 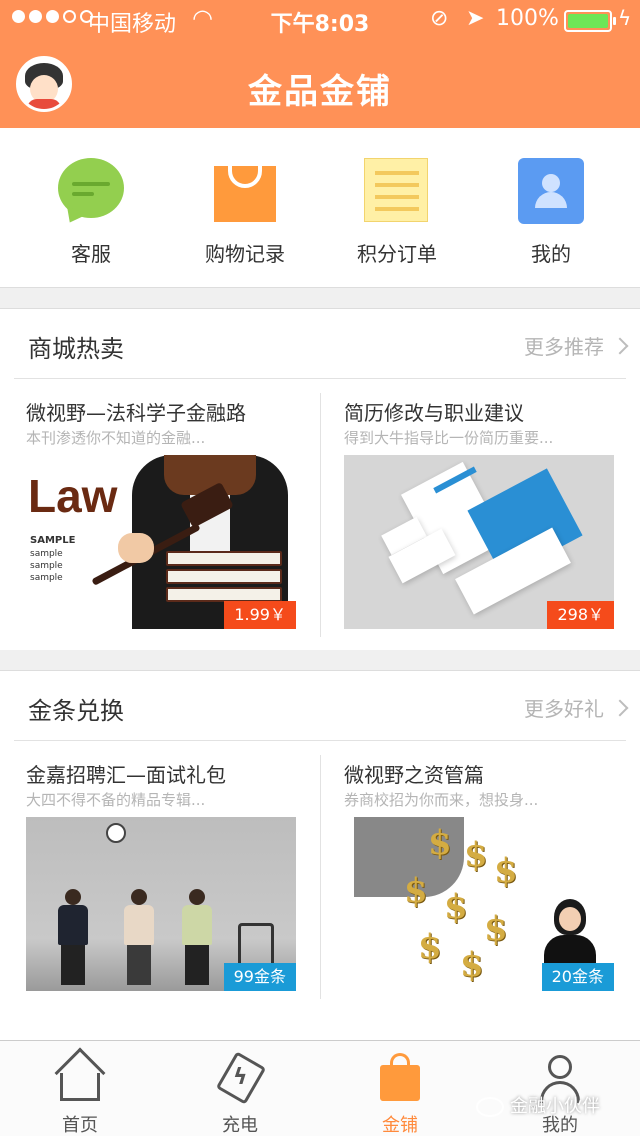 What do you see at coordinates (126, 775) in the screenshot?
I see `card-title: 金嘉招聘汇—面试礼包` at bounding box center [126, 775].